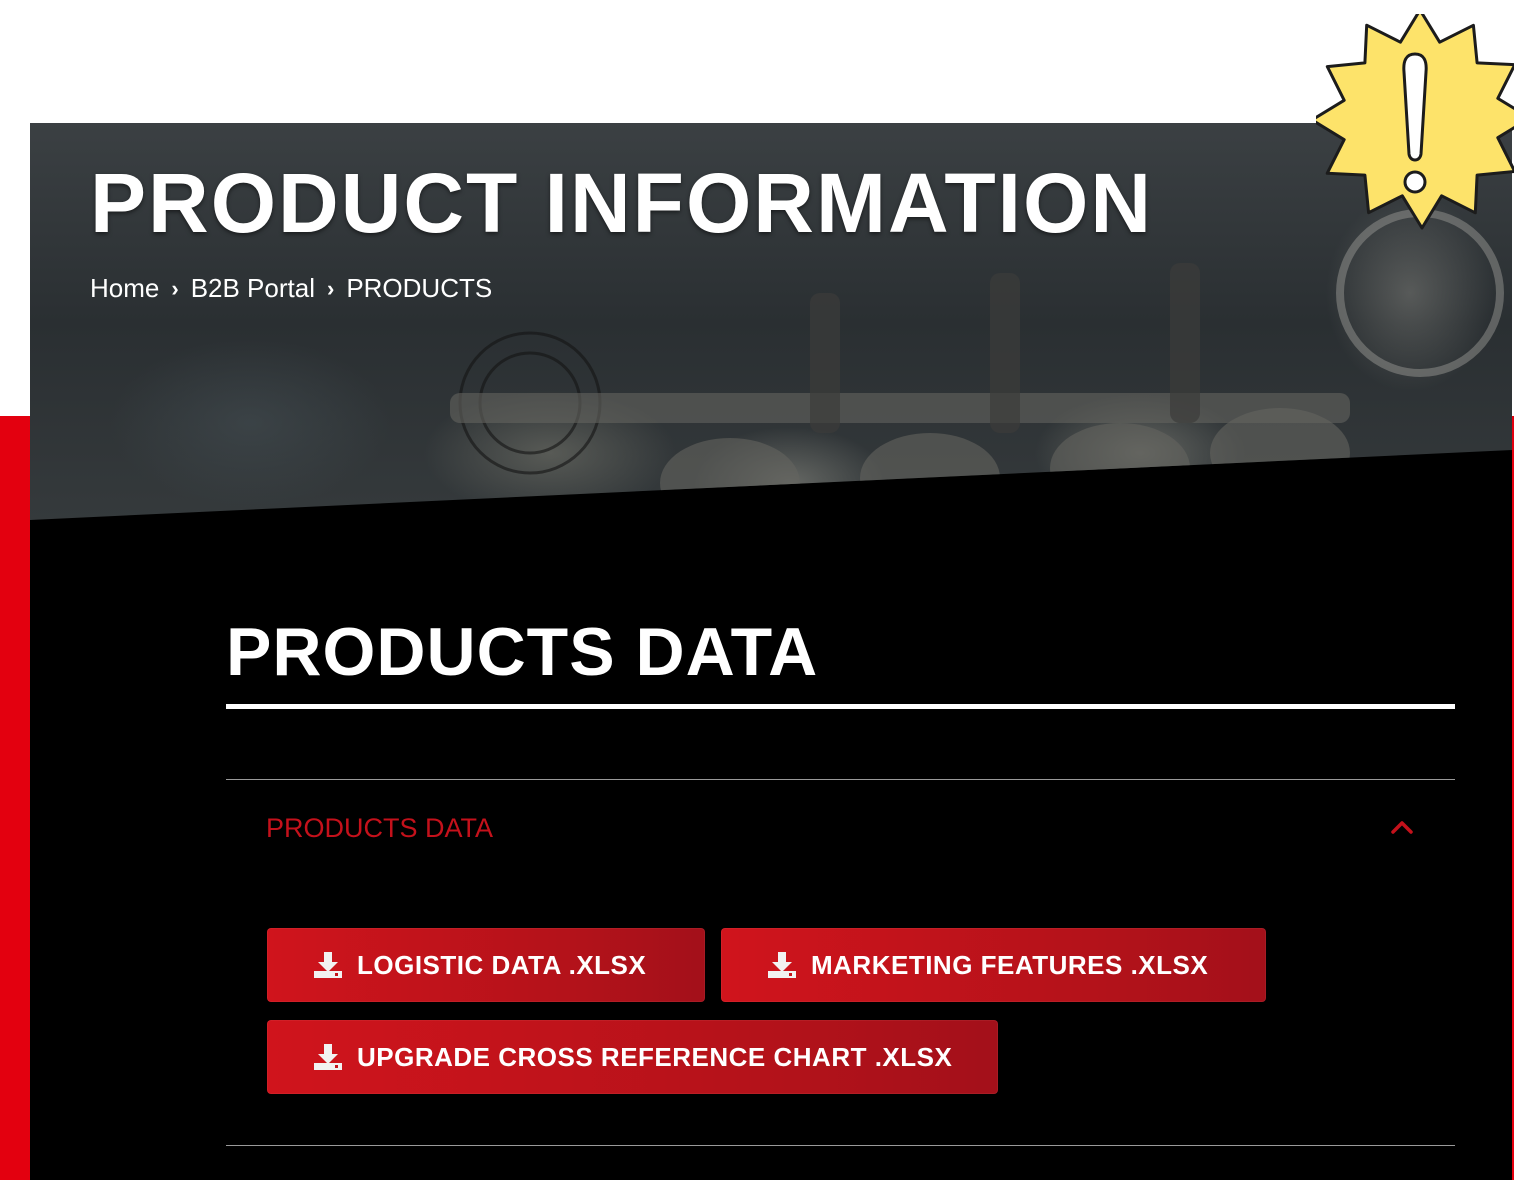 The image size is (1514, 1180). What do you see at coordinates (253, 288) in the screenshot?
I see `breadcrumb-b2b-portal-link: B2B Portal` at bounding box center [253, 288].